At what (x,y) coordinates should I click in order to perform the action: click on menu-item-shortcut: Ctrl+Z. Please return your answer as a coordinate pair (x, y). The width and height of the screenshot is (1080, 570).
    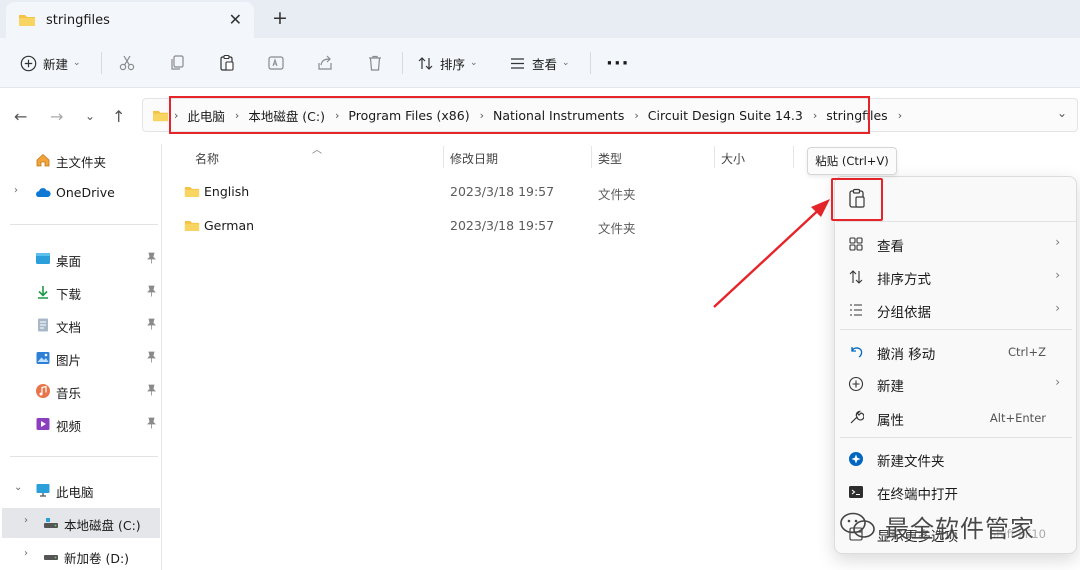
    Looking at the image, I should click on (1027, 352).